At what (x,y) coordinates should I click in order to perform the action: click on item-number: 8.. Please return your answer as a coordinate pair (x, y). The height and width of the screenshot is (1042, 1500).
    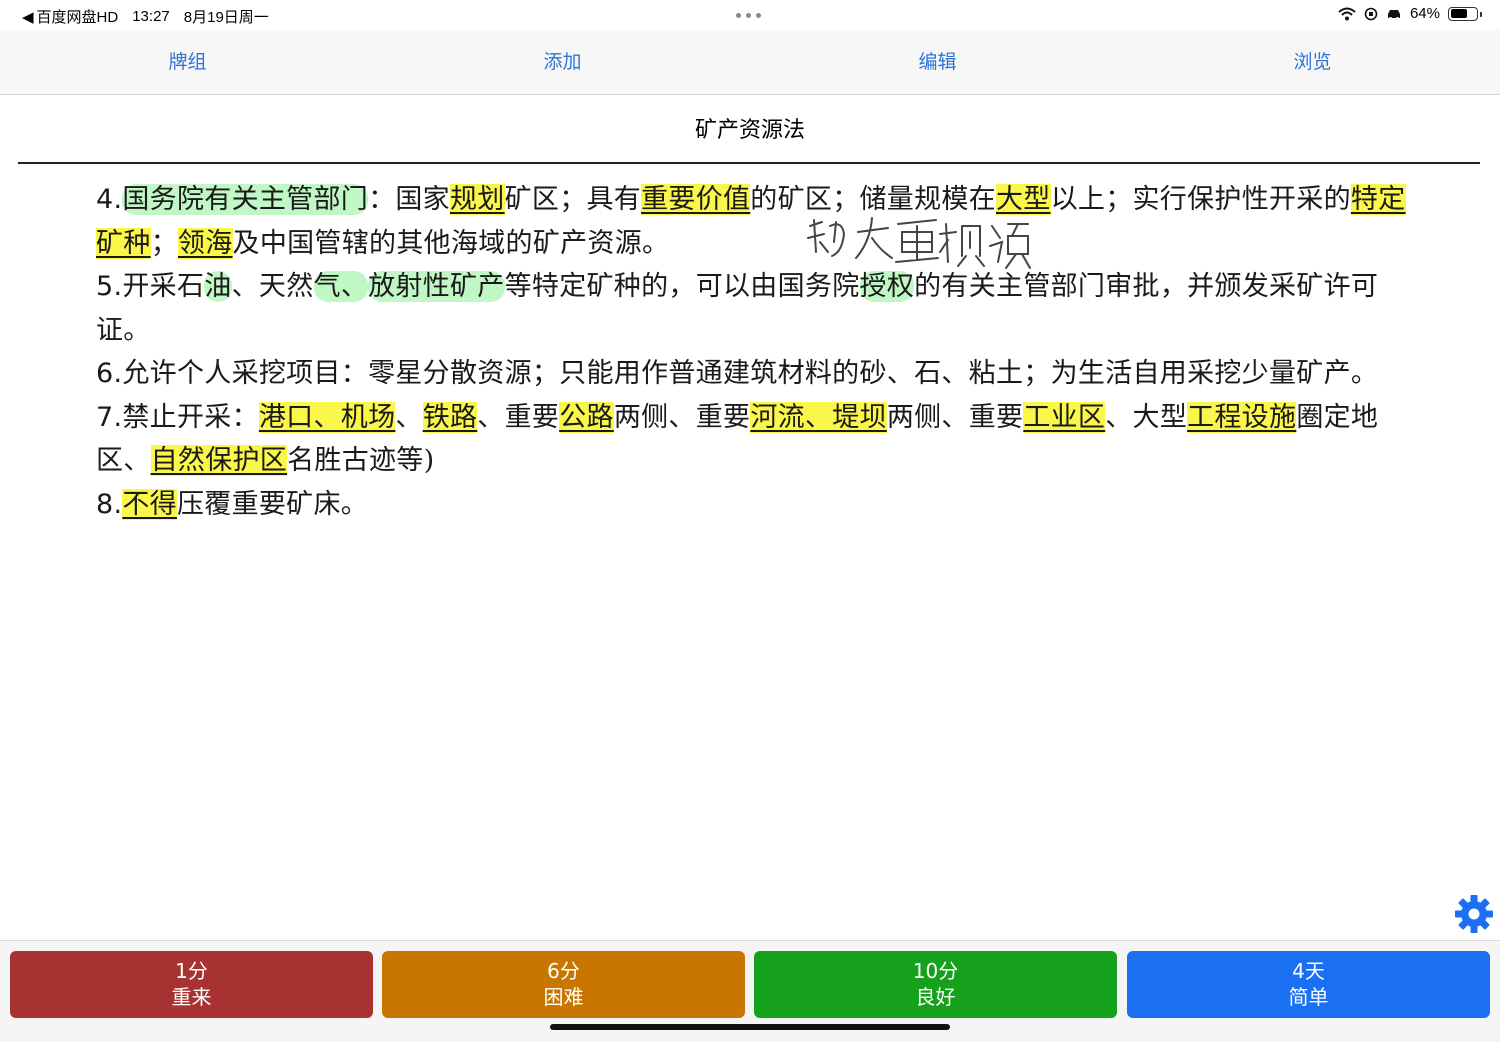
    Looking at the image, I should click on (109, 504).